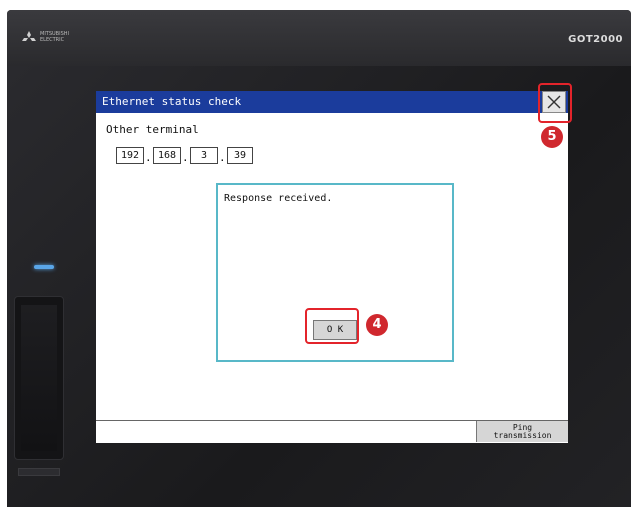  I want to click on window-titlebar: Ethernet status check, so click(332, 102).